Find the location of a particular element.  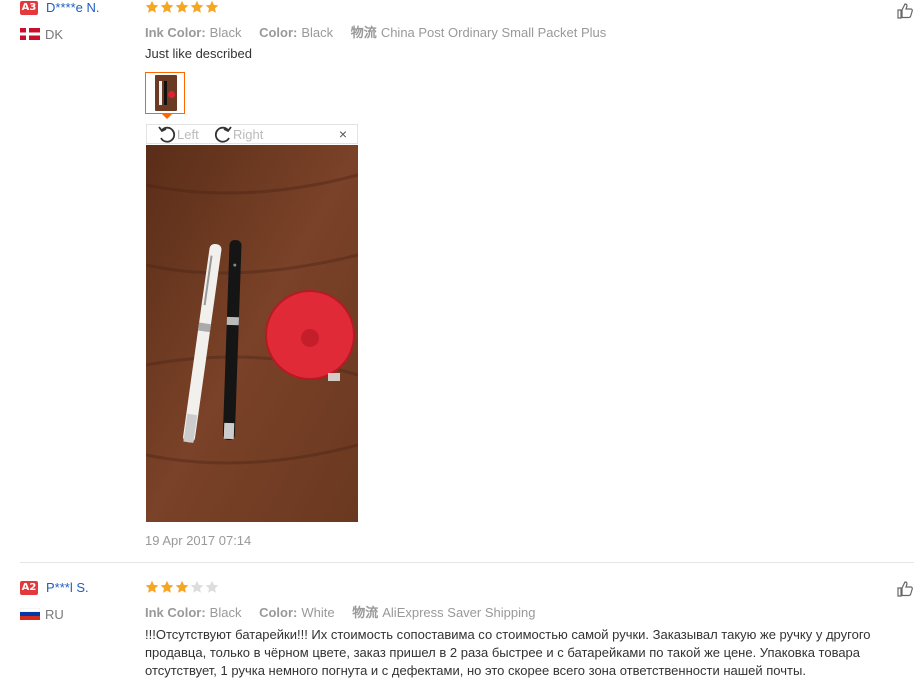

rotate-right-button: Right is located at coordinates (238, 134).